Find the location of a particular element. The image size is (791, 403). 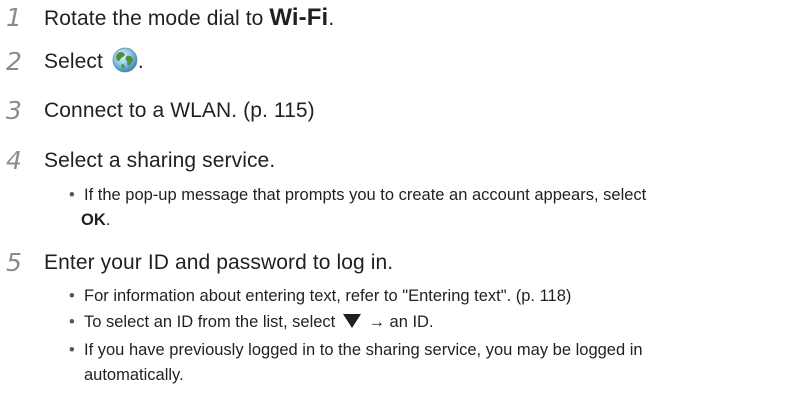

step-number: 1 is located at coordinates (14, 17).